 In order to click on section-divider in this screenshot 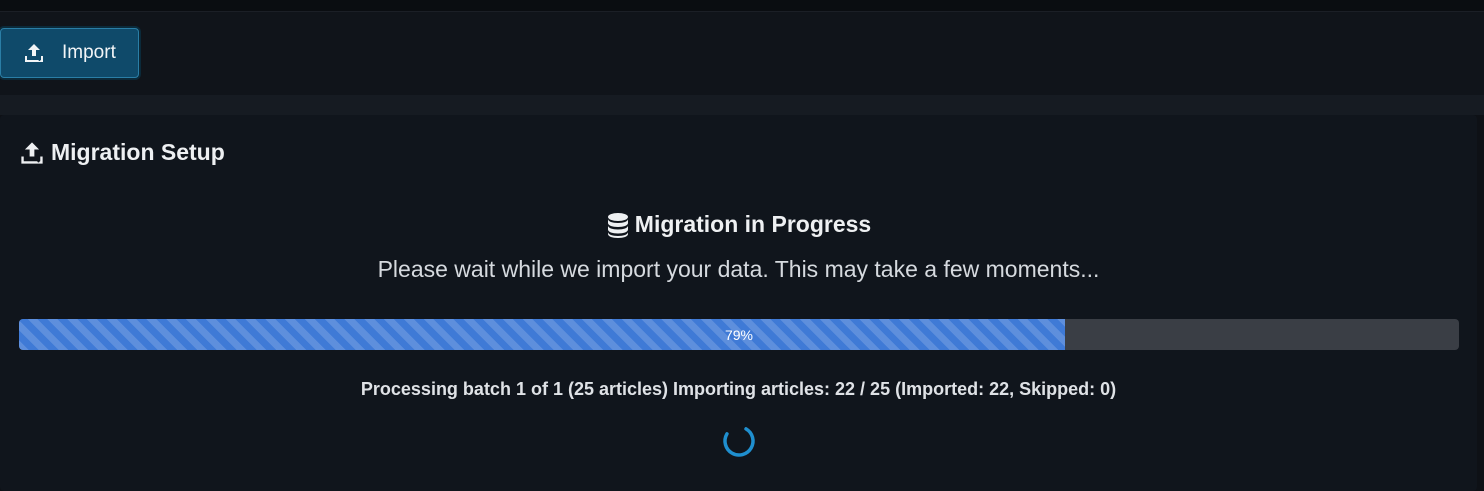, I will do `click(742, 105)`.